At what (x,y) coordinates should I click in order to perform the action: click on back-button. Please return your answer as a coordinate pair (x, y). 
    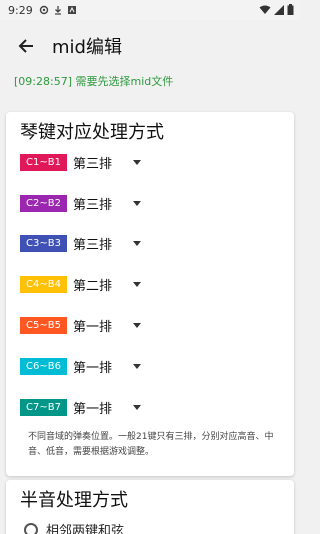
    Looking at the image, I should click on (26, 46).